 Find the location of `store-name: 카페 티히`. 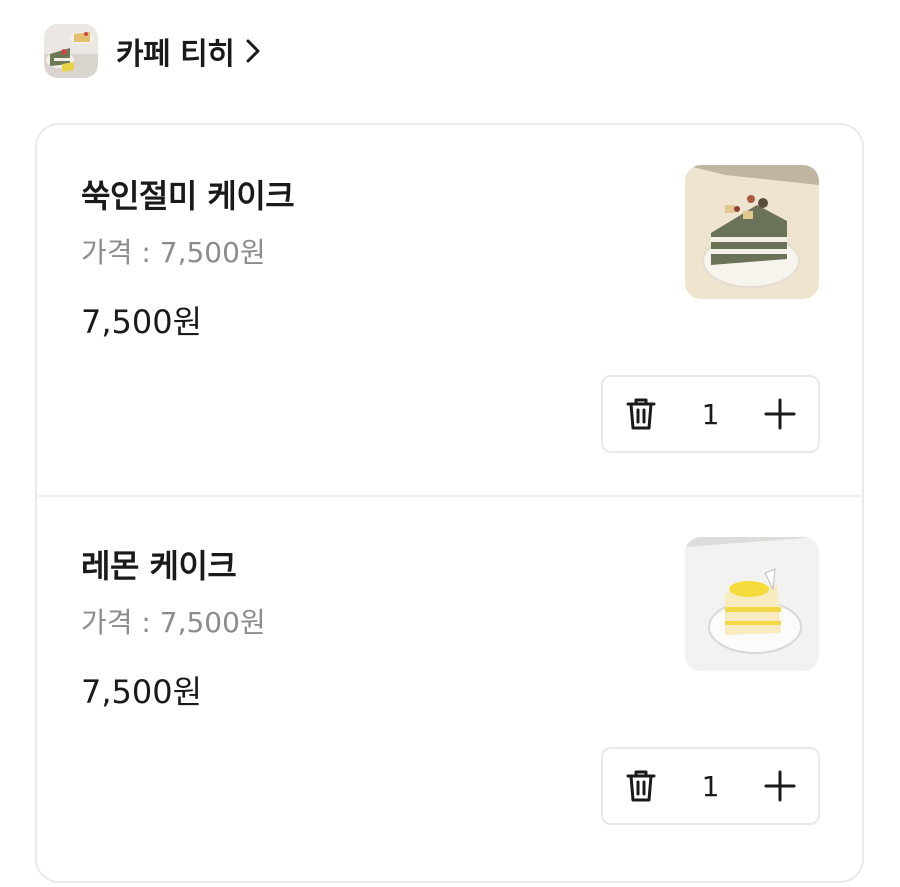

store-name: 카페 티히 is located at coordinates (175, 54).